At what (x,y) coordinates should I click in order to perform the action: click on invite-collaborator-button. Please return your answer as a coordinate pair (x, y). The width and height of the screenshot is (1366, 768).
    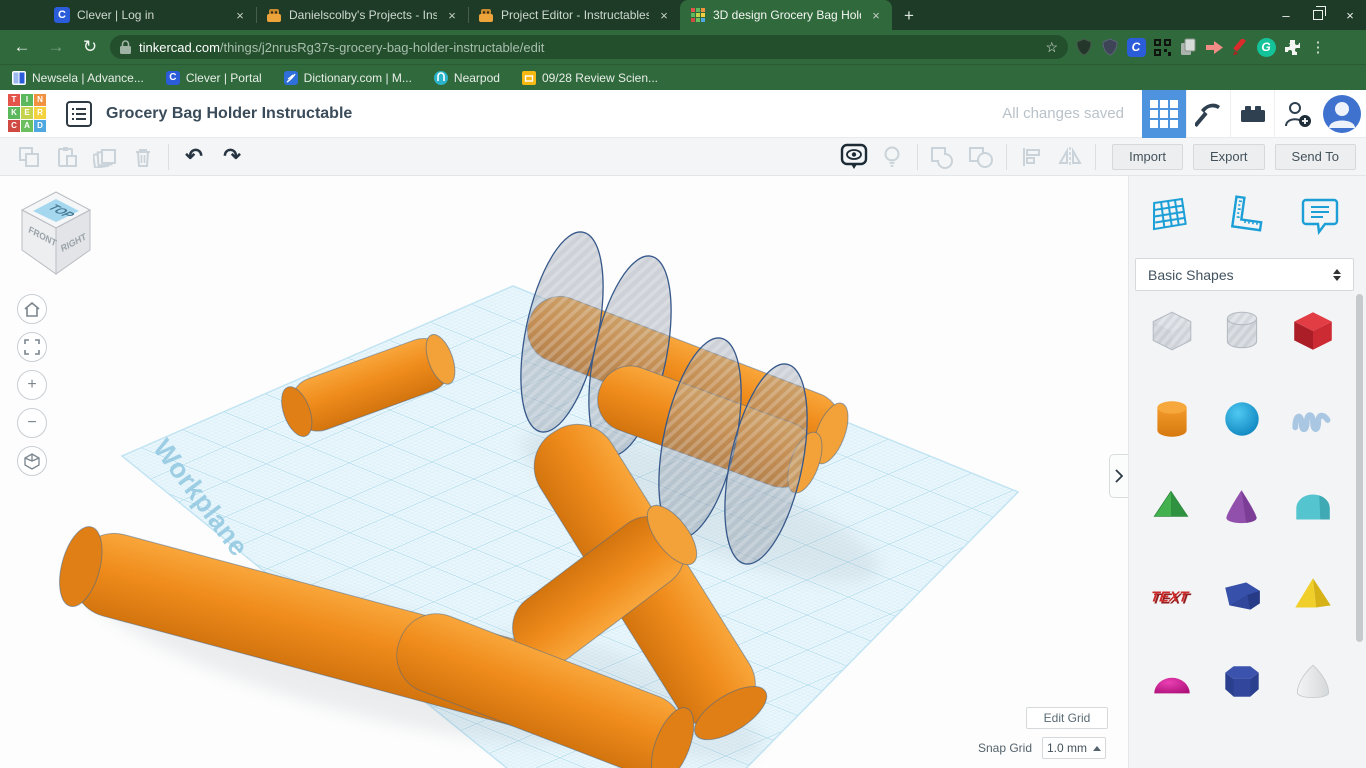
    Looking at the image, I should click on (1296, 113).